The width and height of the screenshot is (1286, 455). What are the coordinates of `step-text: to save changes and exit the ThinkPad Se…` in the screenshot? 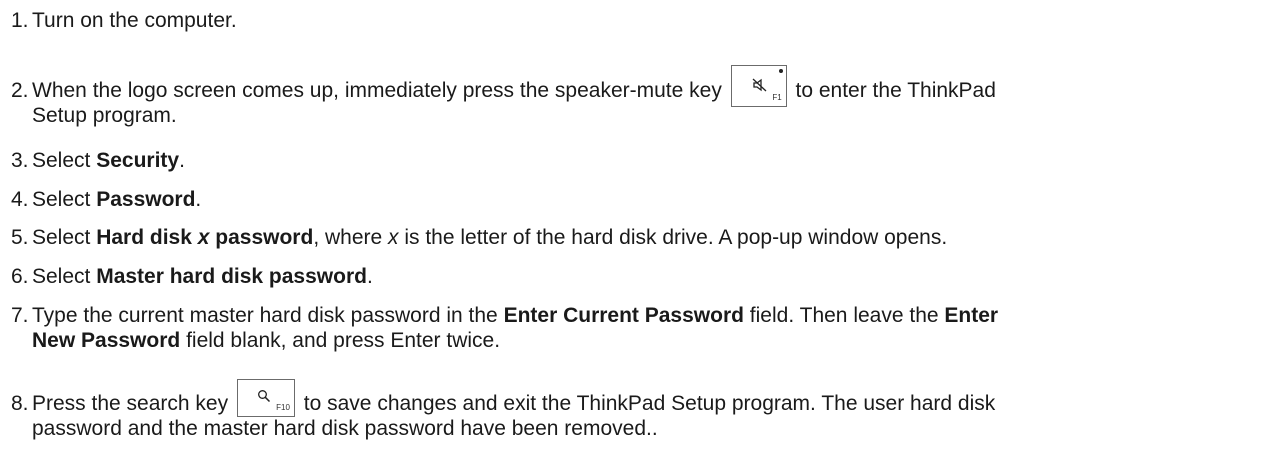 It's located at (646, 403).